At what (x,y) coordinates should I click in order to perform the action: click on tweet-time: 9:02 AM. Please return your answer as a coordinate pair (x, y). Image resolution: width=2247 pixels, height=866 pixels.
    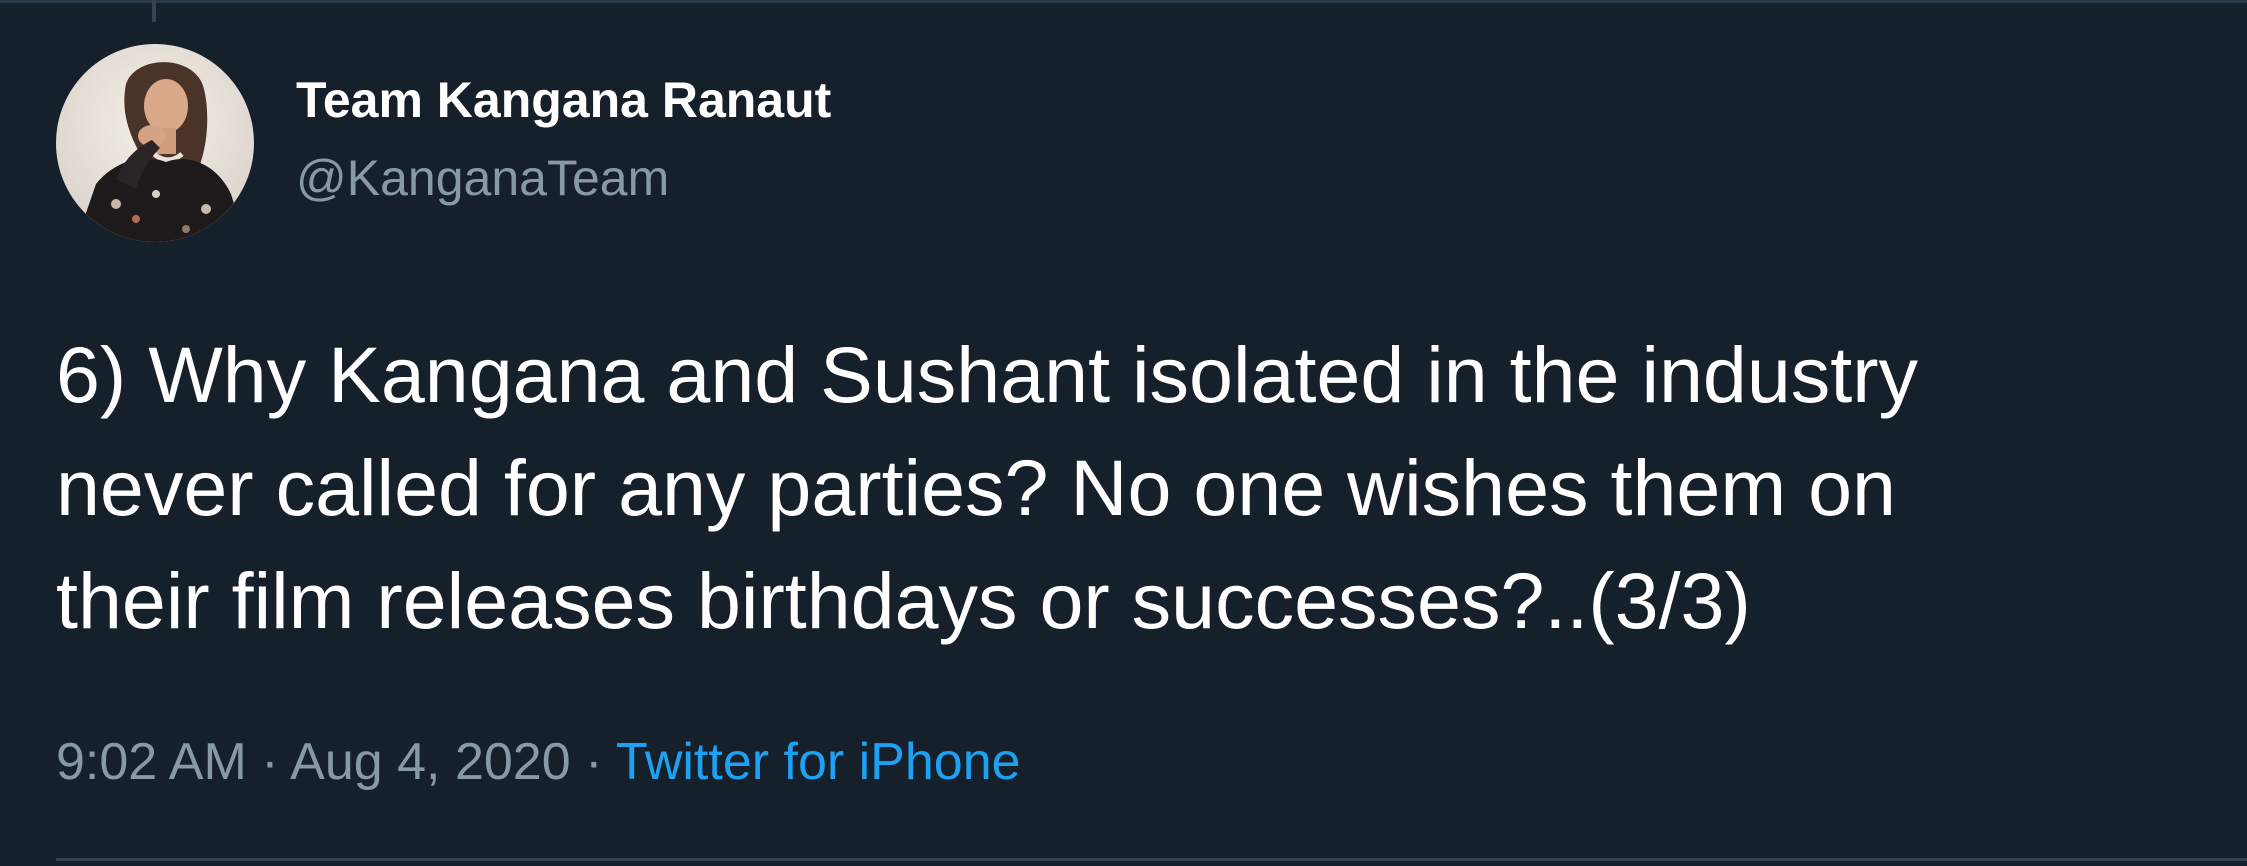
    Looking at the image, I should click on (151, 762).